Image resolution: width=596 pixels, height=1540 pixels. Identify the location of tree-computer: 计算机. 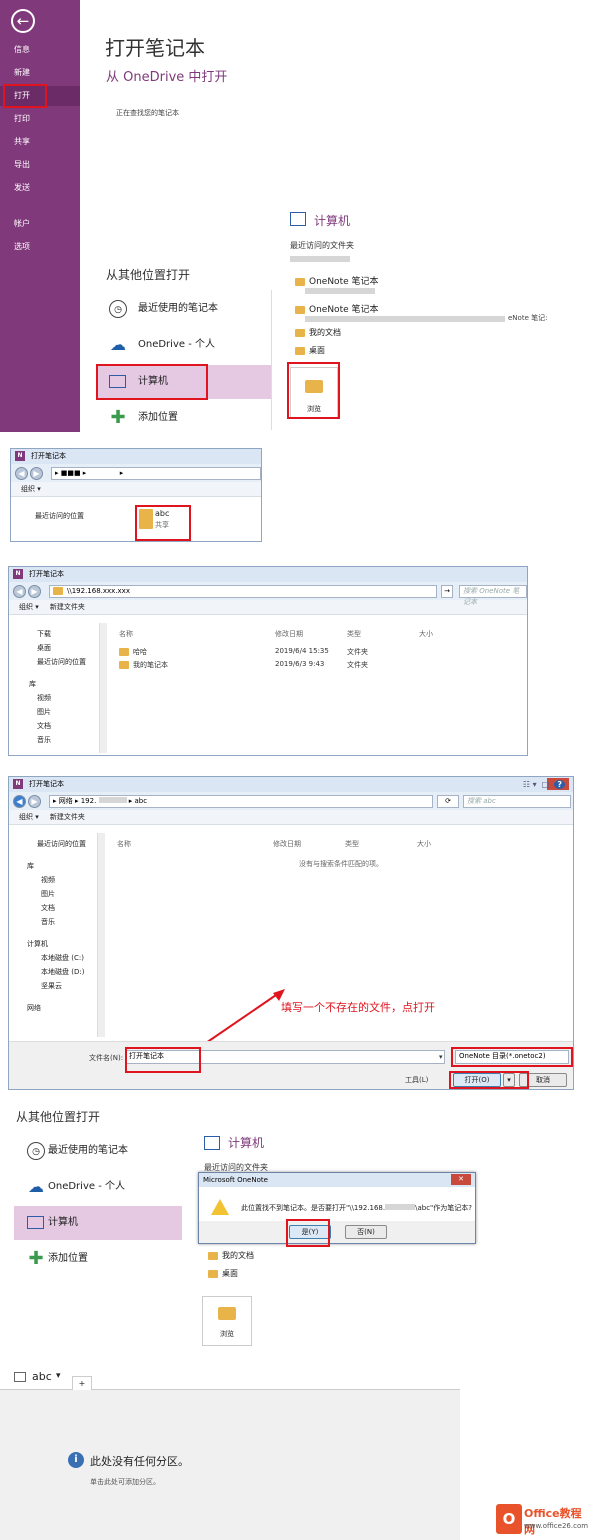
(54, 944).